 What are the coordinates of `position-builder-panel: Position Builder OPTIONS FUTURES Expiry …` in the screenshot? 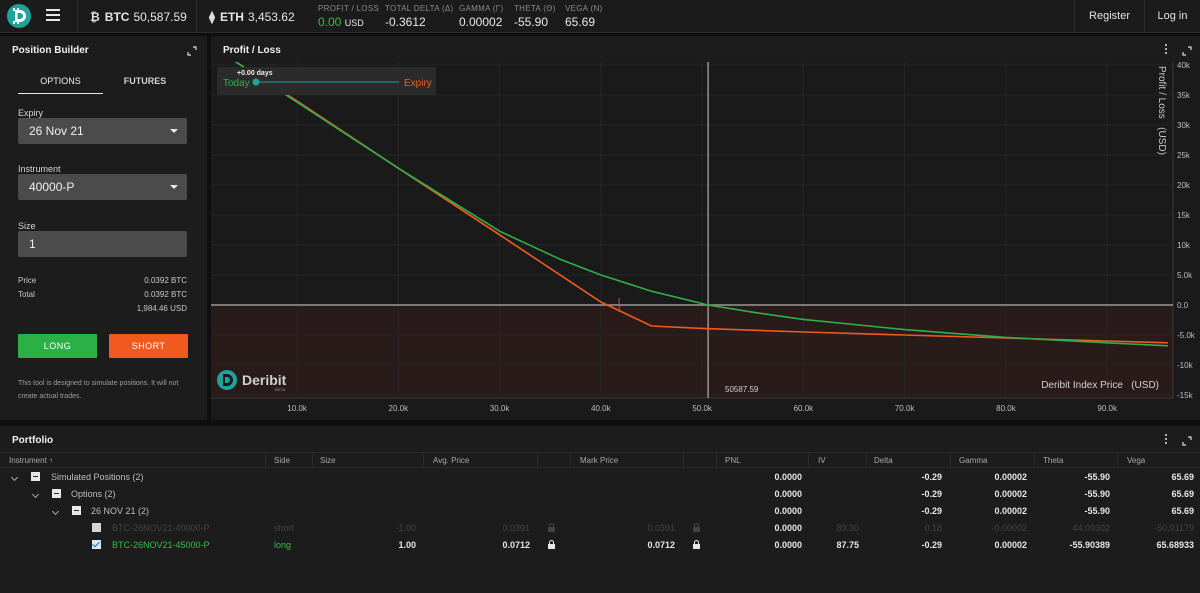 It's located at (103, 228).